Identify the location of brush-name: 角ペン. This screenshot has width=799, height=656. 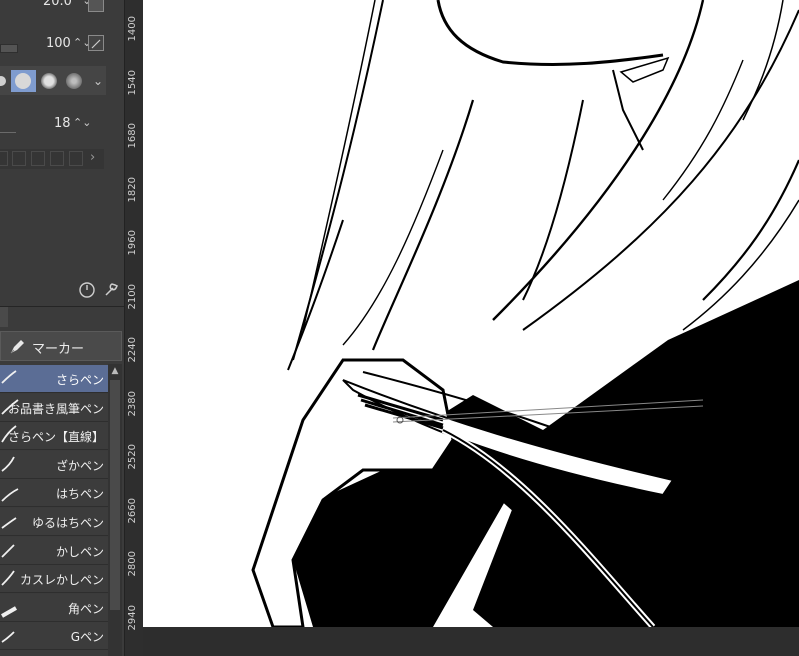
(85, 608).